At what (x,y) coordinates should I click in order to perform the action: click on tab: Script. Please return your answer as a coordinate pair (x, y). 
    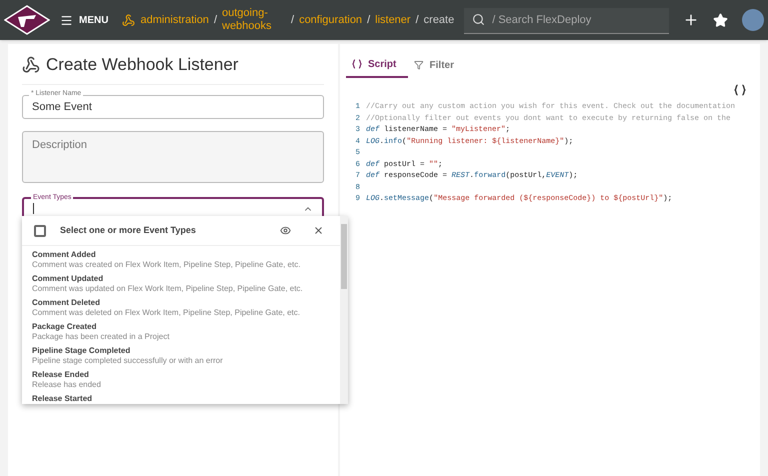
    Looking at the image, I should click on (377, 65).